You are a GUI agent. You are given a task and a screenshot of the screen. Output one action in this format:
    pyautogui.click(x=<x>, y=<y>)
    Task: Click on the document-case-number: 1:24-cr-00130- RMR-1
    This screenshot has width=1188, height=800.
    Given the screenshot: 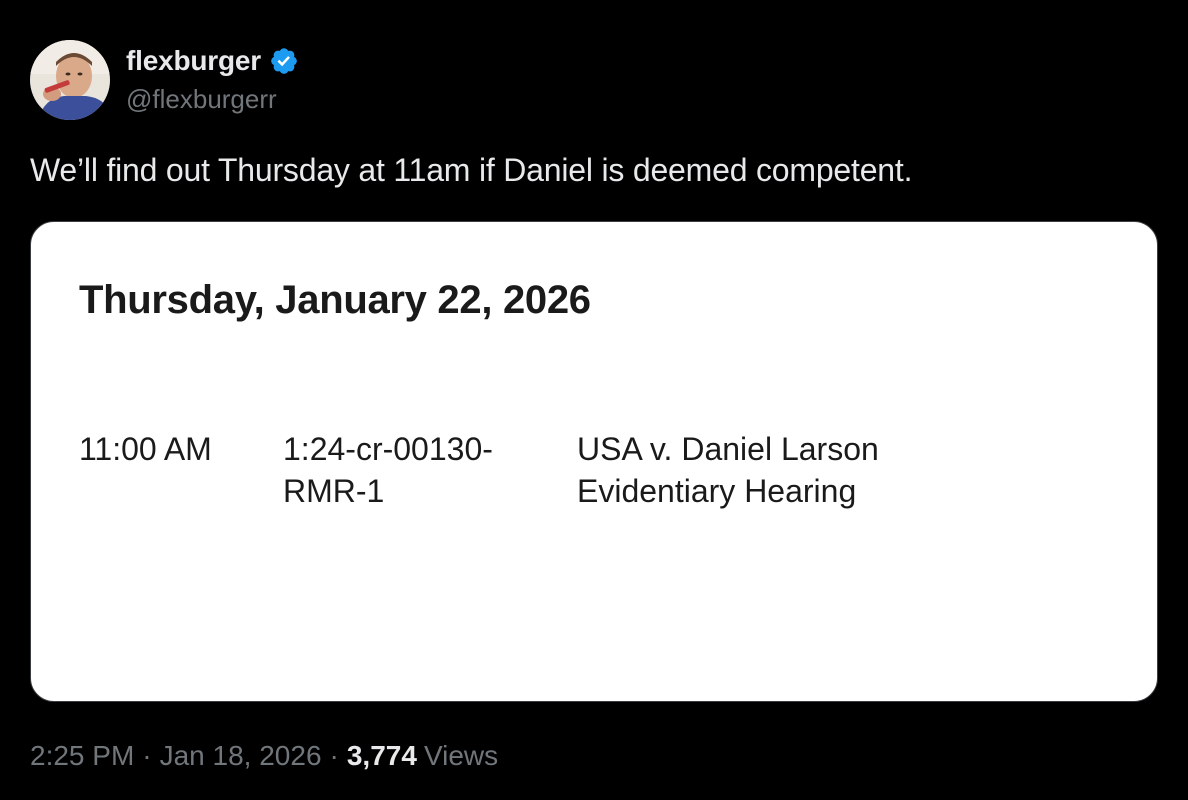 What is the action you would take?
    pyautogui.click(x=388, y=470)
    